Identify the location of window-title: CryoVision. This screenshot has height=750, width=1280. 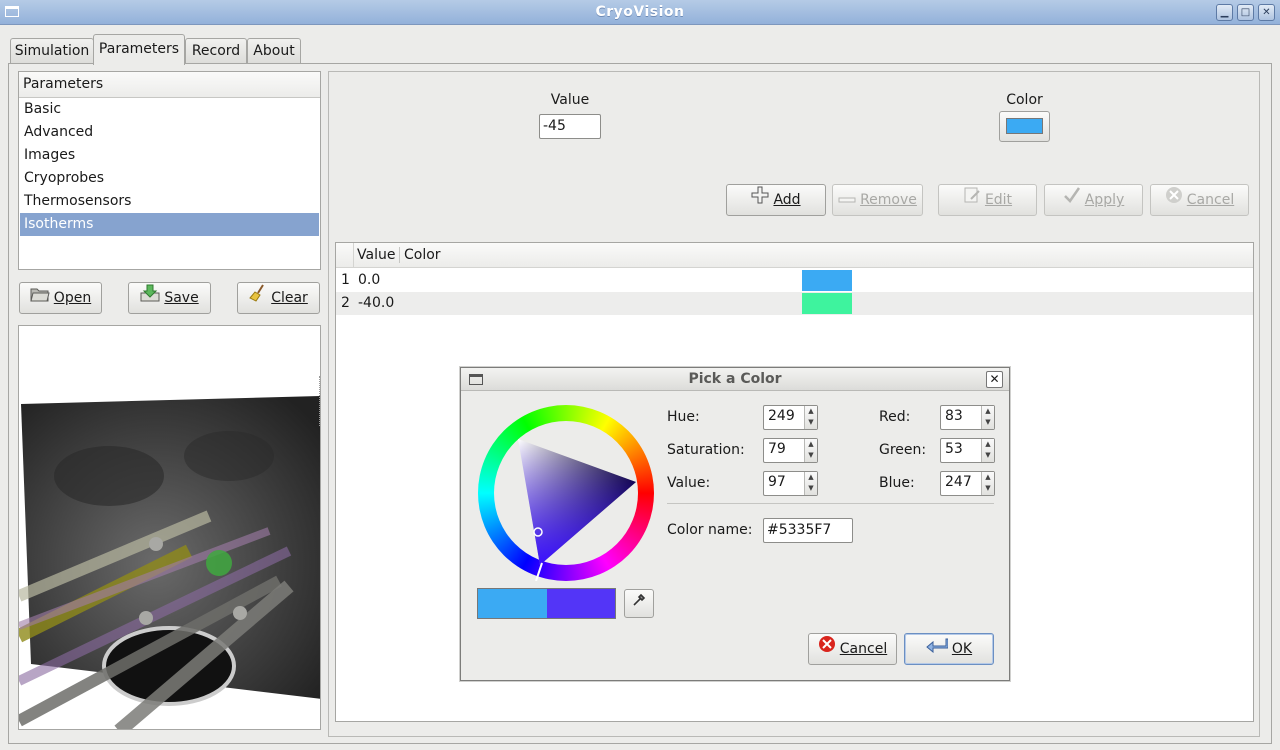
(640, 12).